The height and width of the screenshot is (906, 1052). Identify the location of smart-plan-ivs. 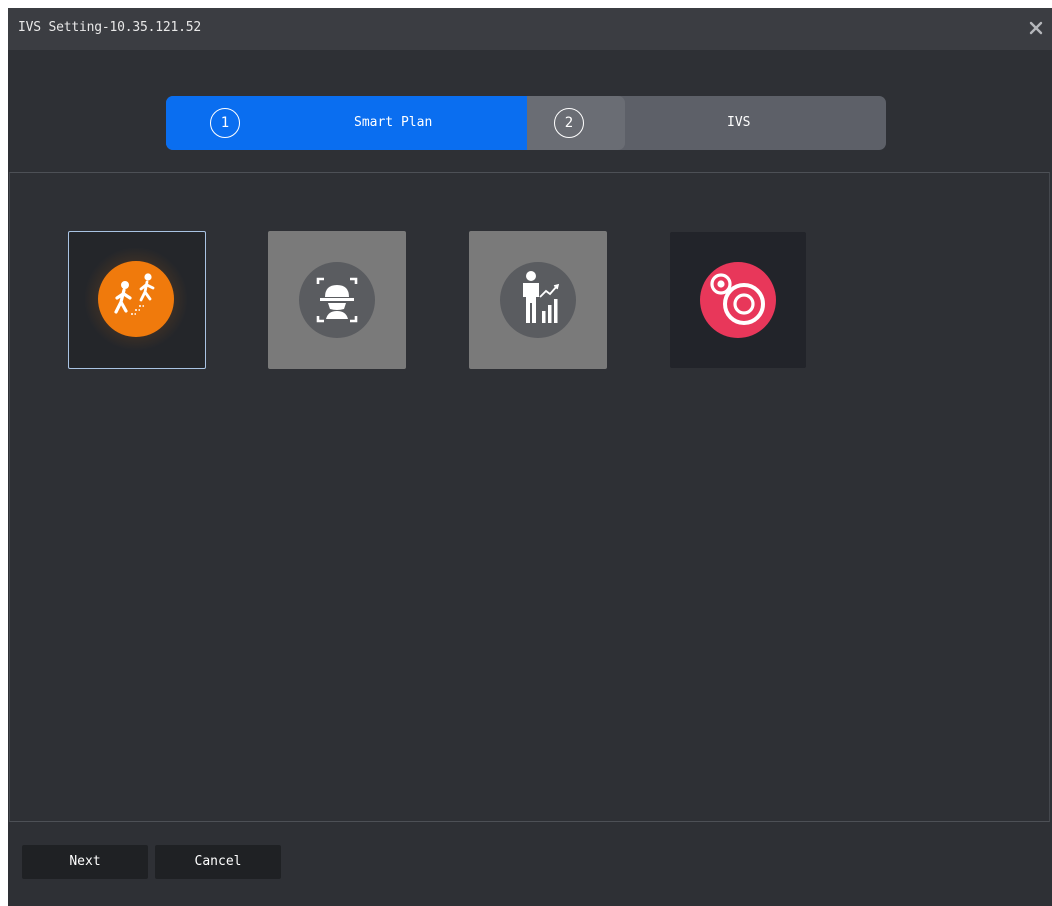
(738, 300).